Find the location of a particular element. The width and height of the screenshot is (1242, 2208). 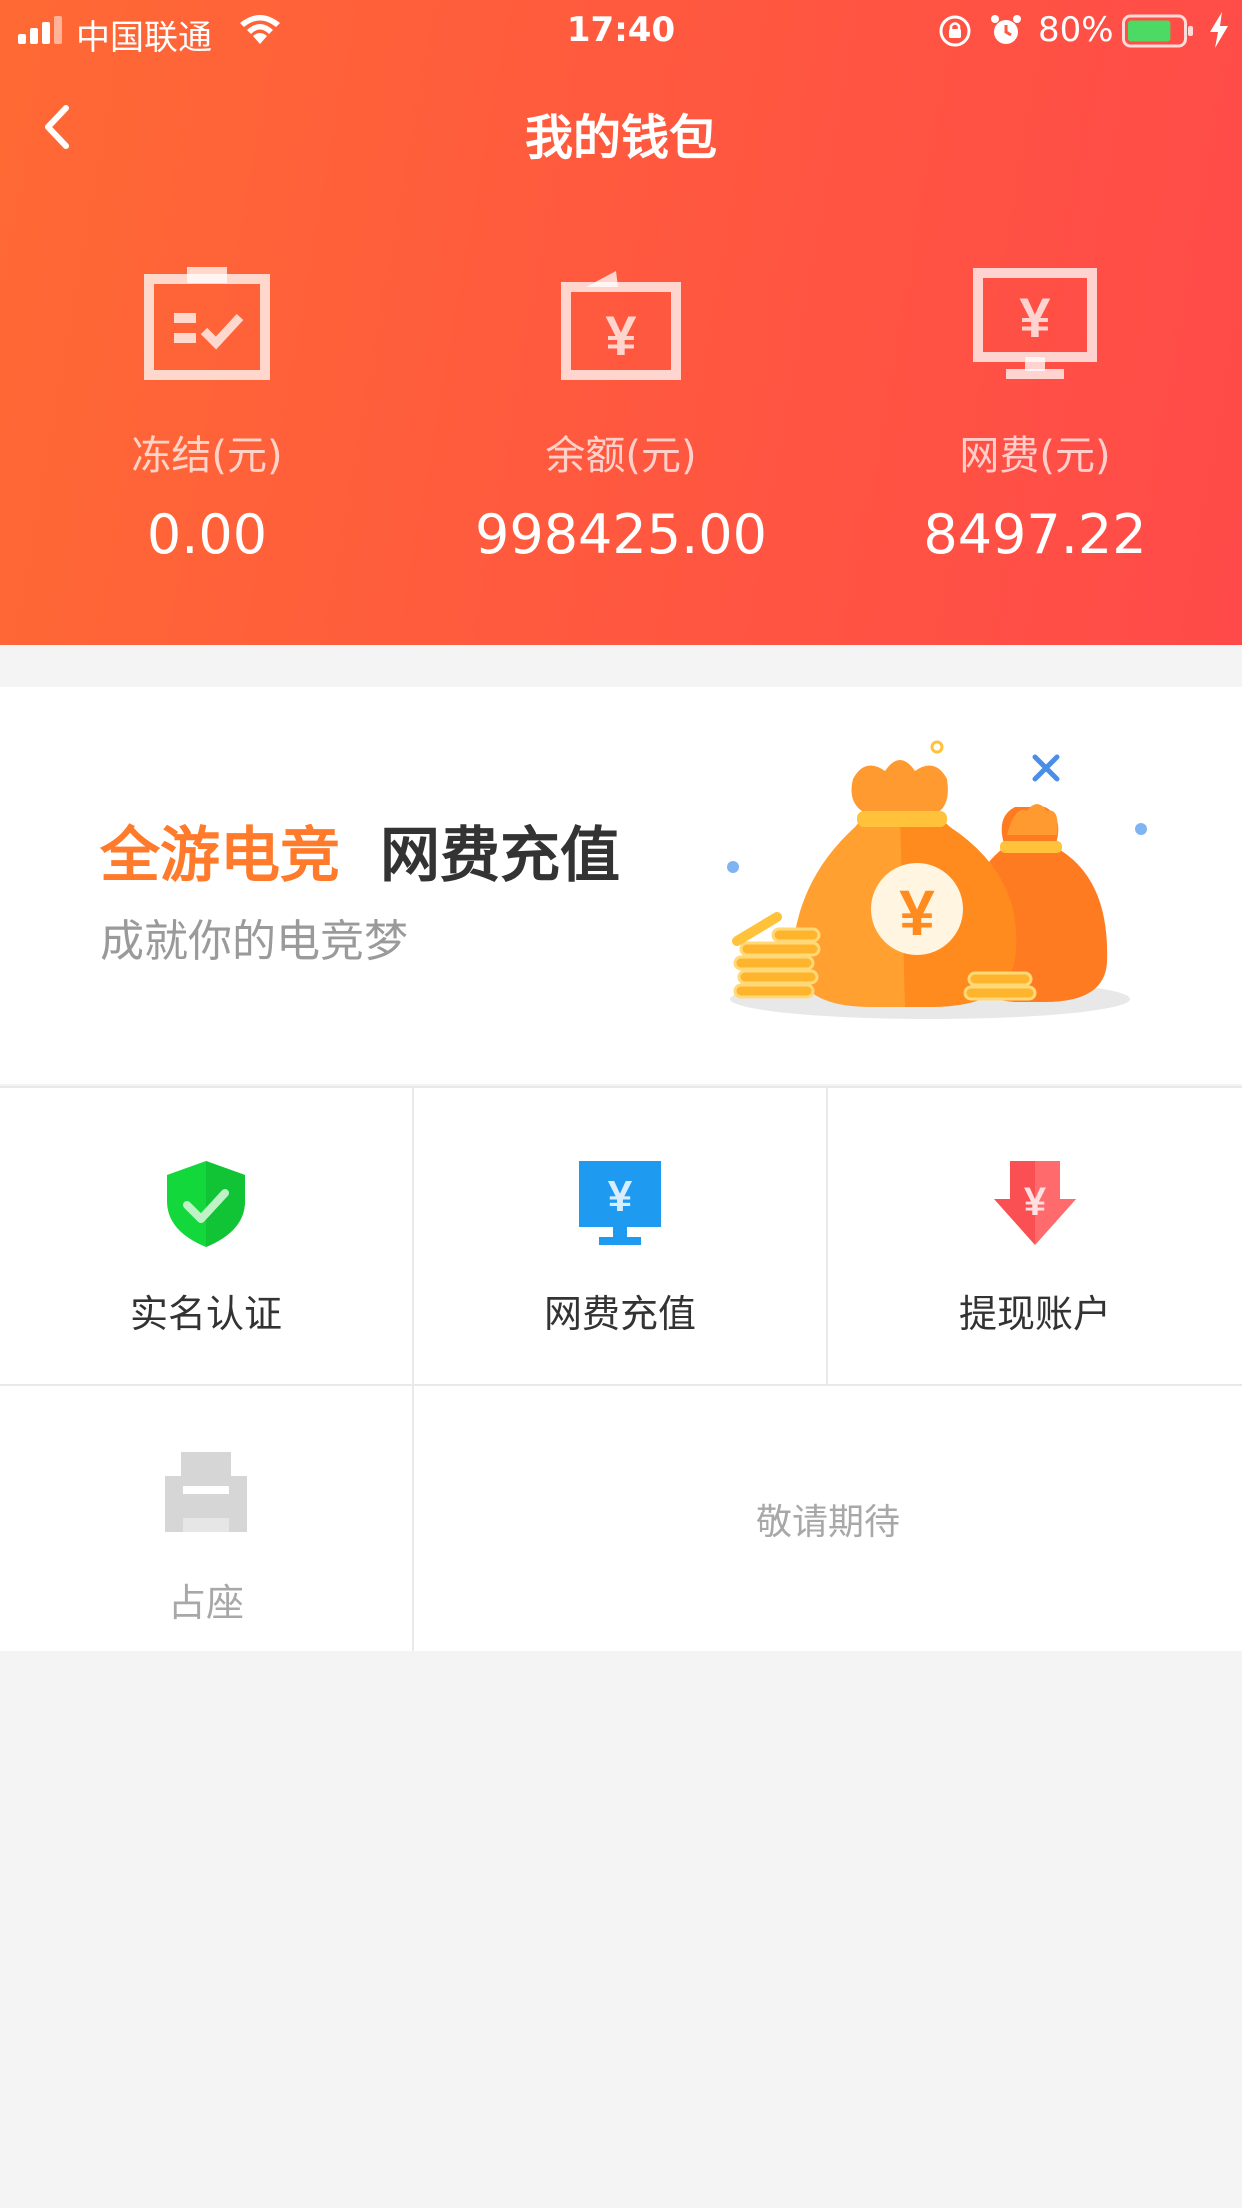

grid-divider-middle is located at coordinates (621, 1385).